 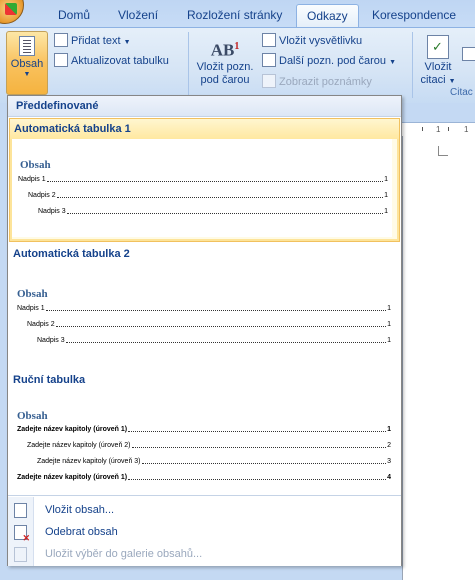 What do you see at coordinates (414, 15) in the screenshot?
I see `tab-mailings: Korespondence` at bounding box center [414, 15].